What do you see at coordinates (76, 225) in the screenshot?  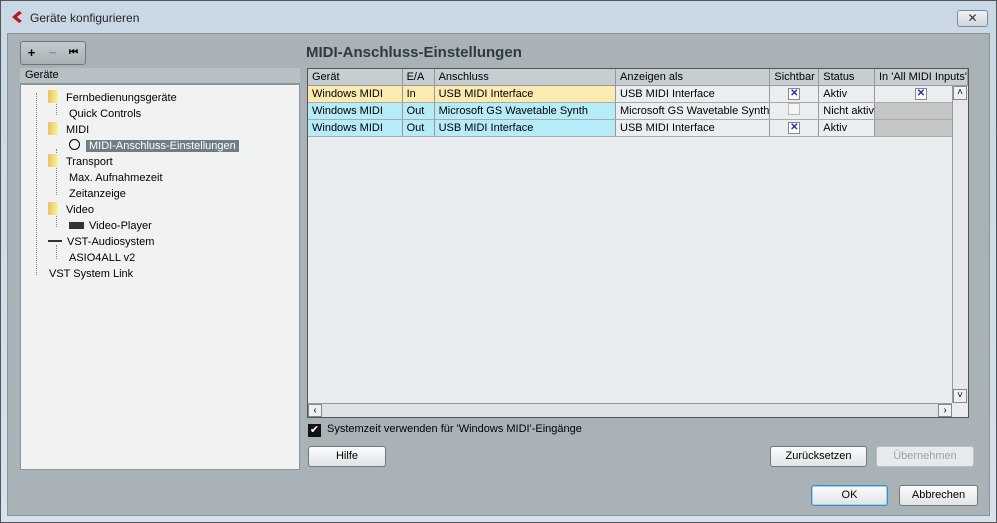 I see `video-icon` at bounding box center [76, 225].